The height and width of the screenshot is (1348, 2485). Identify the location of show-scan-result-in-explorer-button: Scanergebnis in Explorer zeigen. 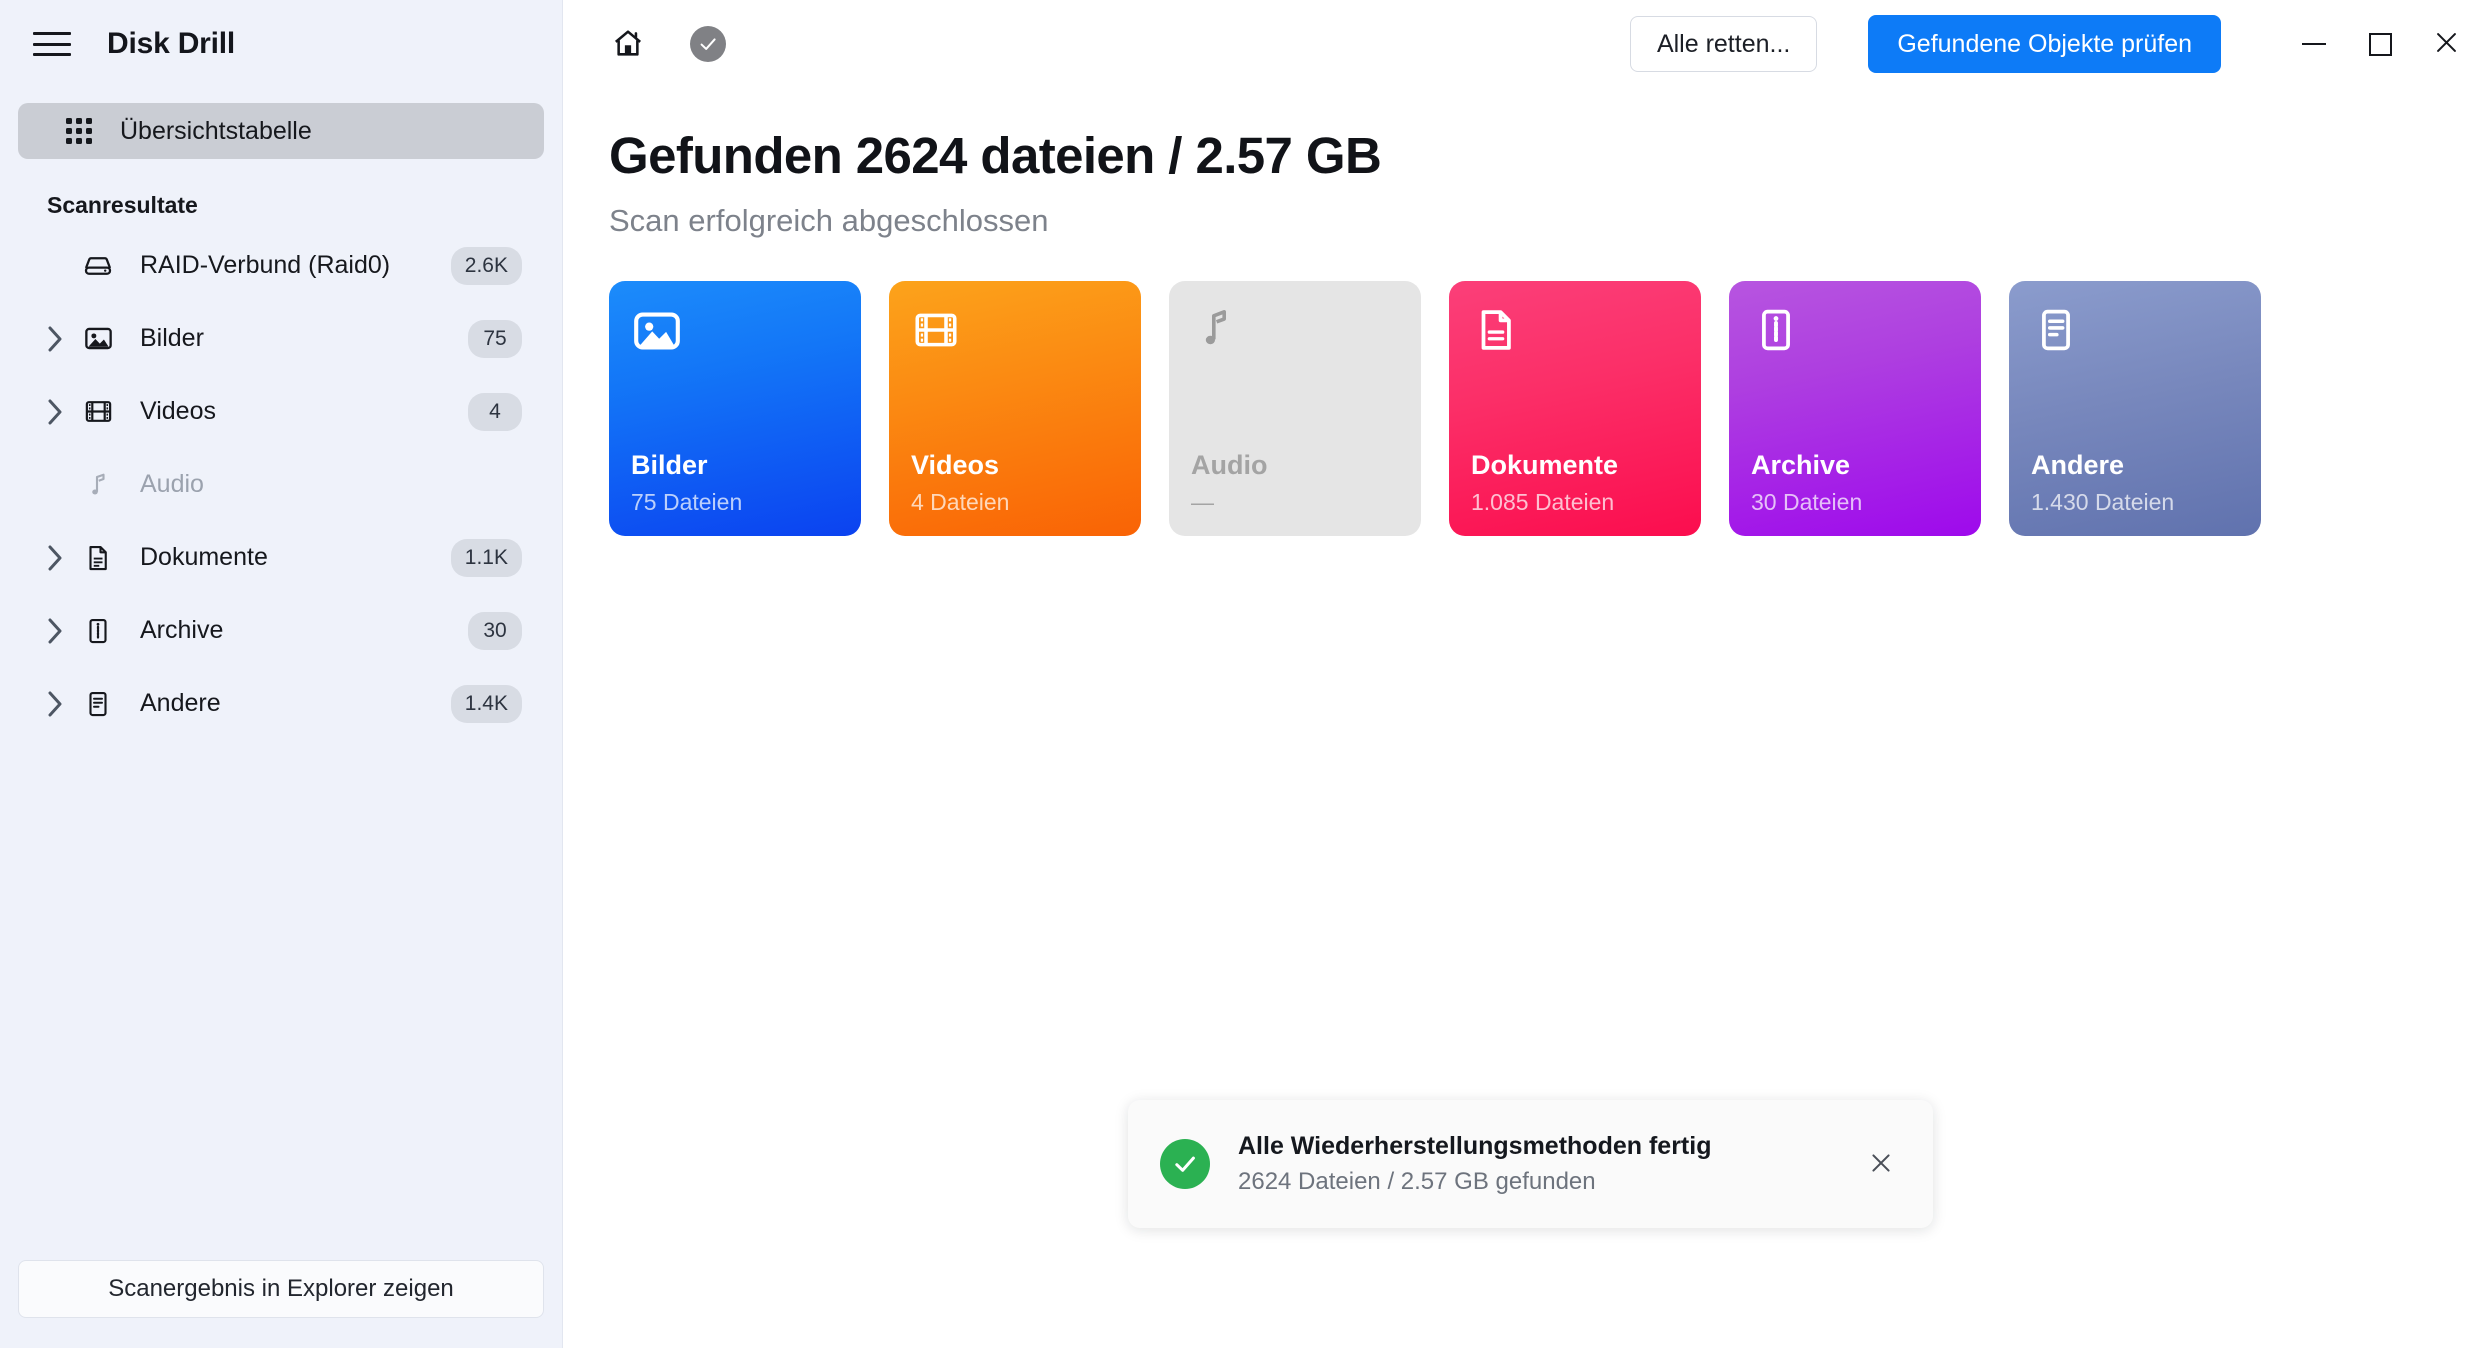
(281, 1289).